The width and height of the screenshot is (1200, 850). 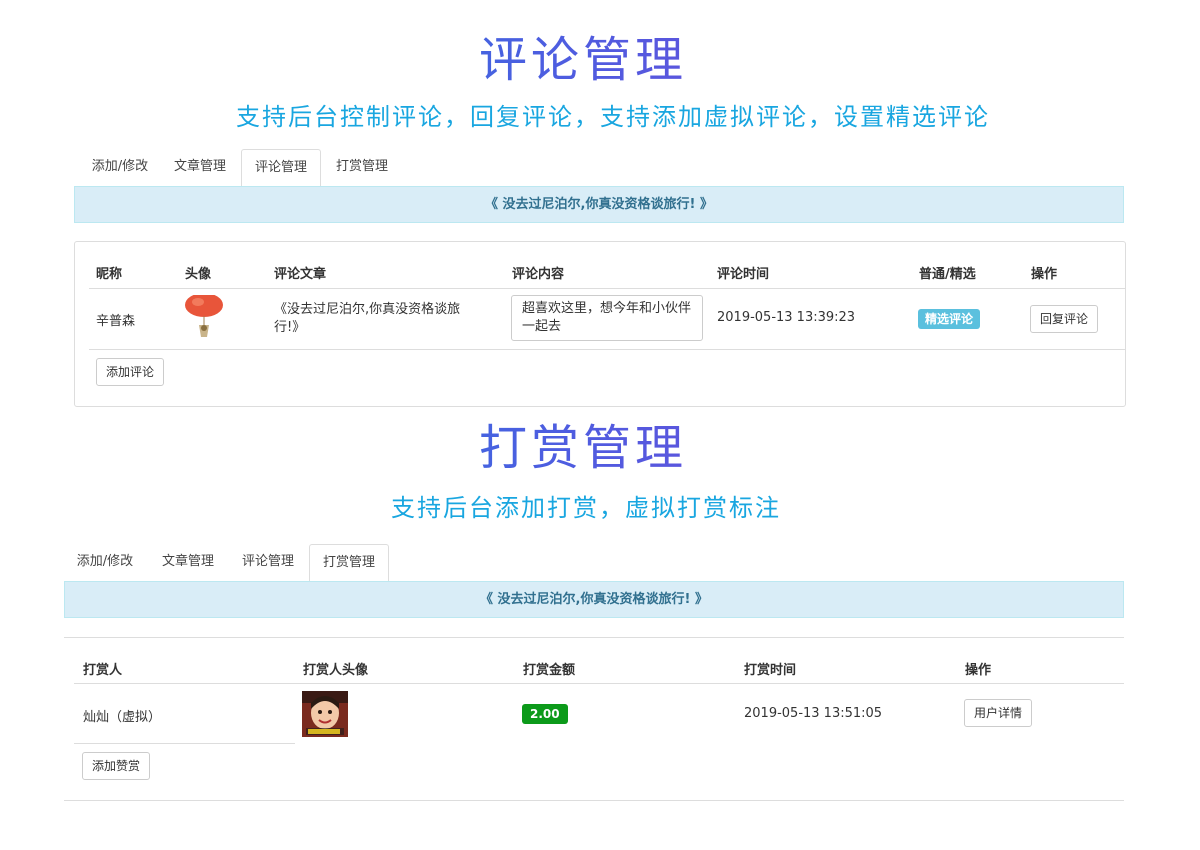 I want to click on section-title-comments: 评论管理, so click(x=583, y=60).